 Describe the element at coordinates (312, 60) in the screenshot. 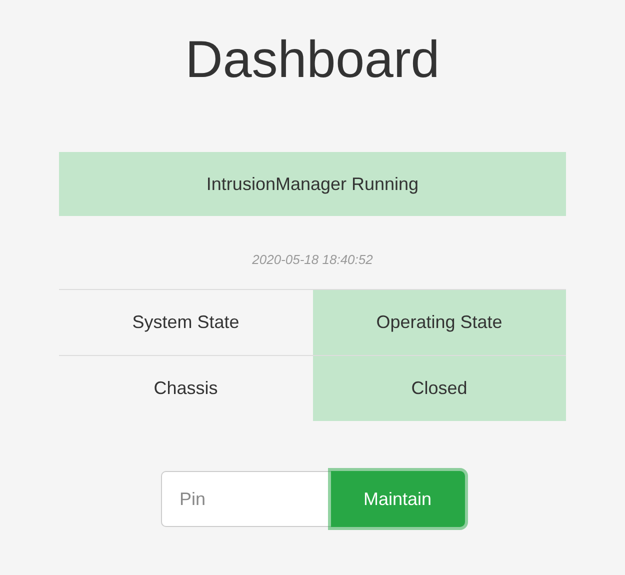

I see `page-title: Dashboard` at that location.